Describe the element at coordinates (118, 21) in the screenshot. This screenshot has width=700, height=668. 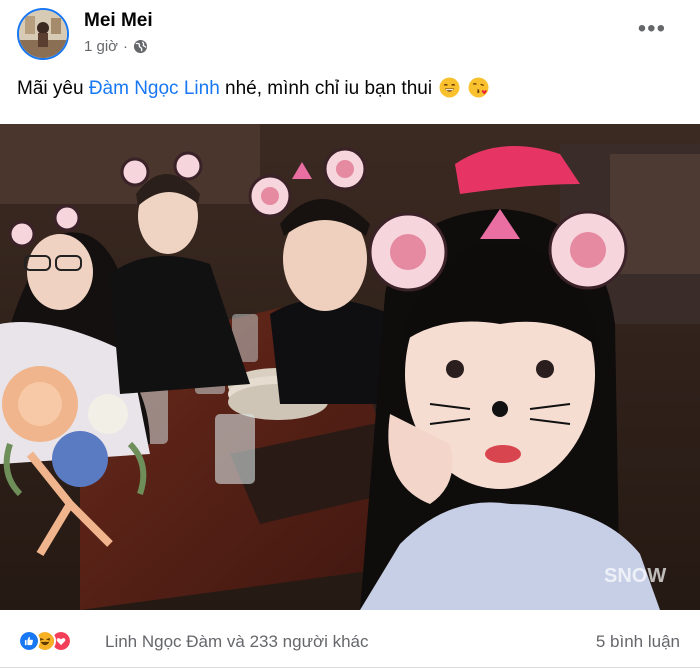
I see `author-name: Mei Mei` at that location.